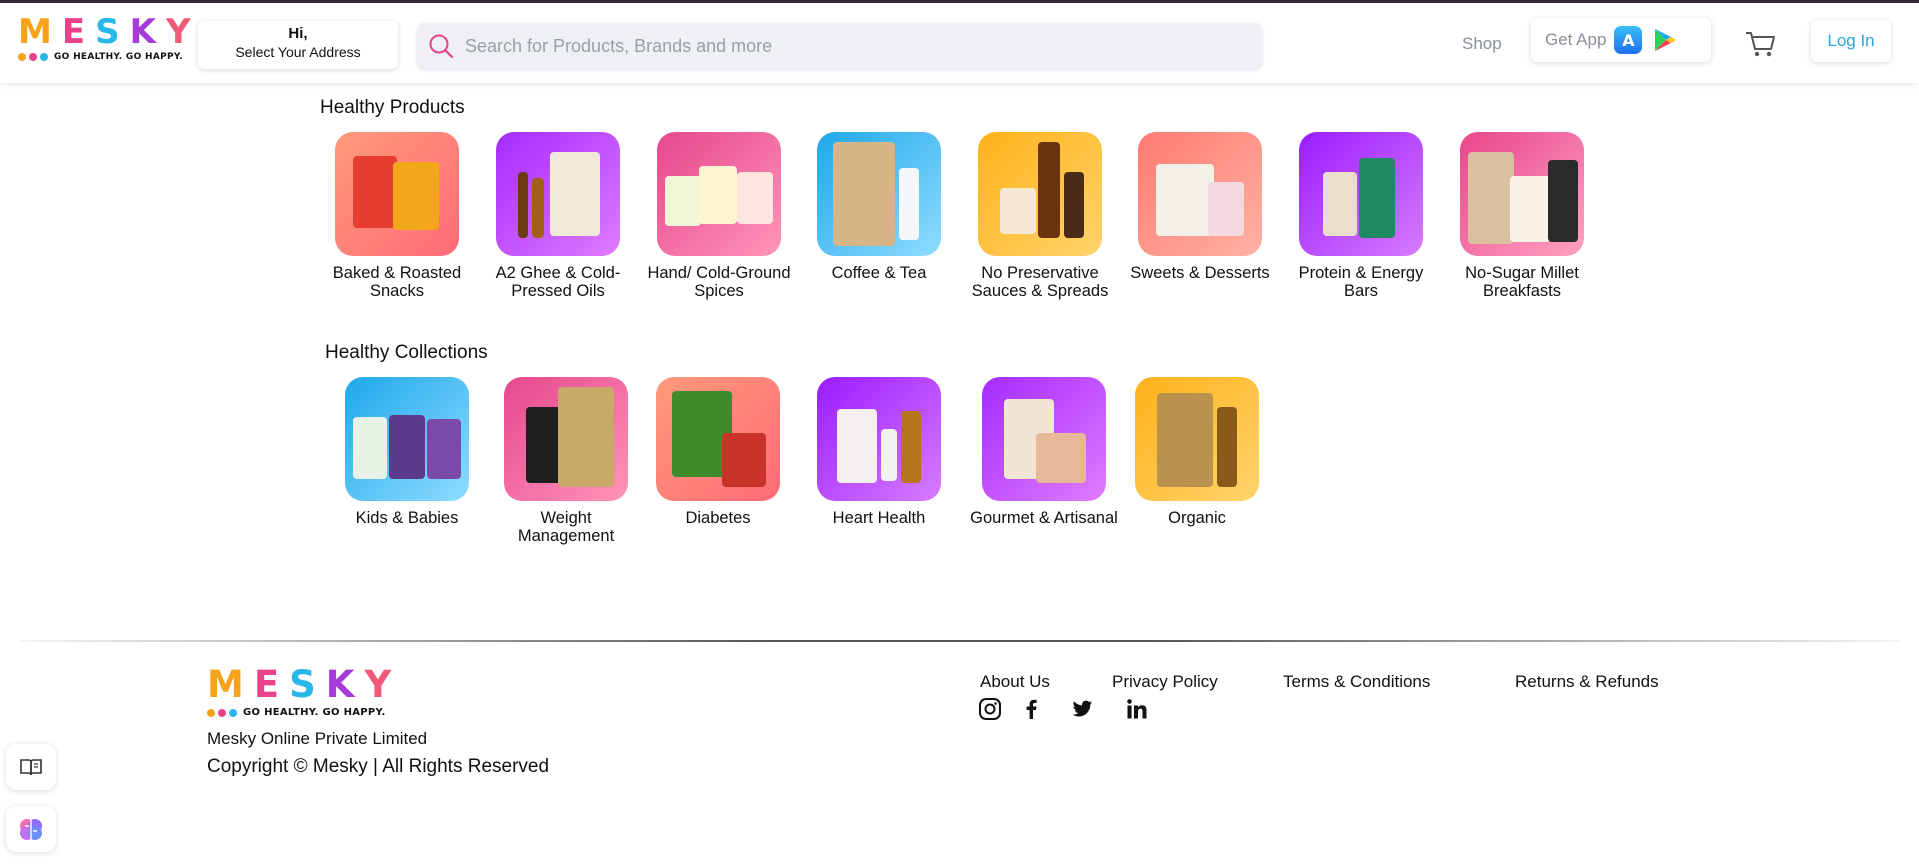 This screenshot has height=865, width=1919. I want to click on category-label: A2 Ghee & Cold-Pressed Oils, so click(558, 282).